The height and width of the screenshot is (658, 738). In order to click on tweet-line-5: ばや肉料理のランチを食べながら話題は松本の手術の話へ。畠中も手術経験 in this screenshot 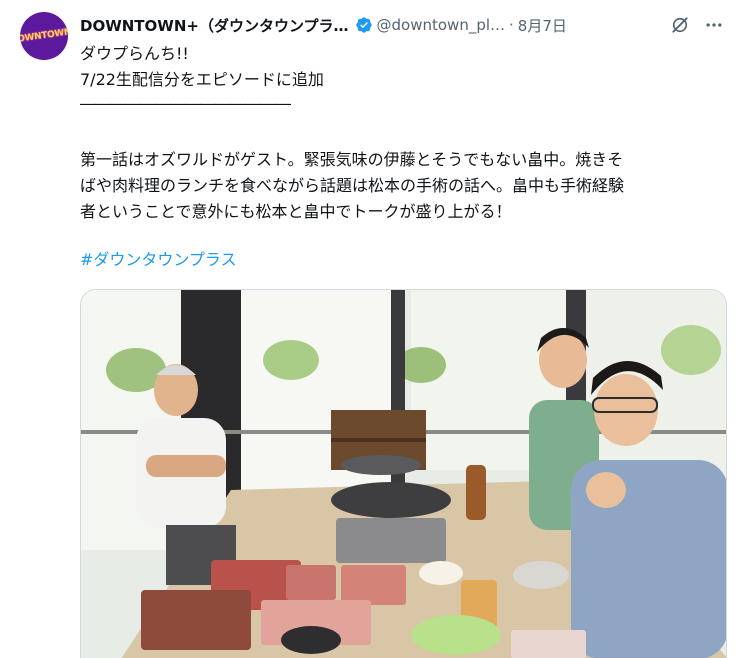, I will do `click(352, 185)`.